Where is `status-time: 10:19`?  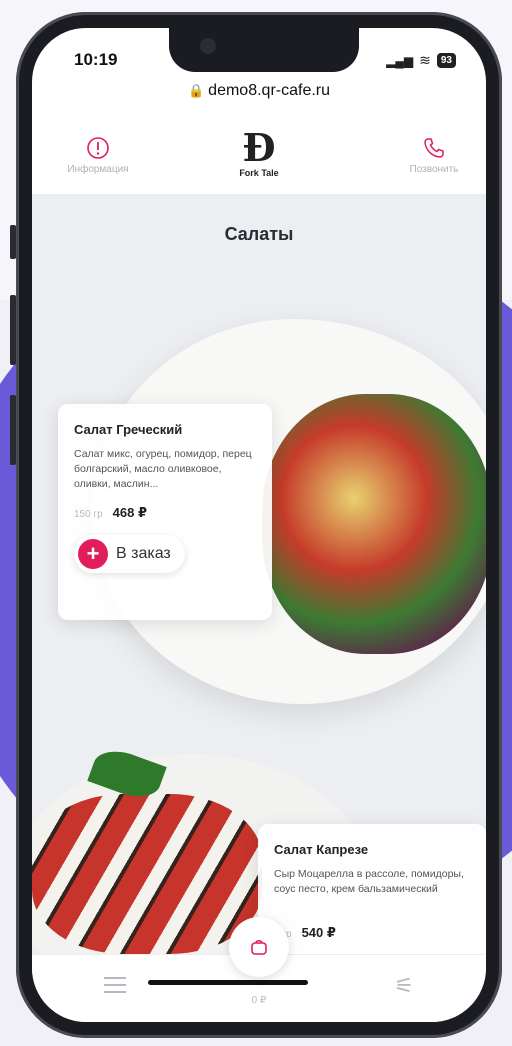 status-time: 10:19 is located at coordinates (96, 59).